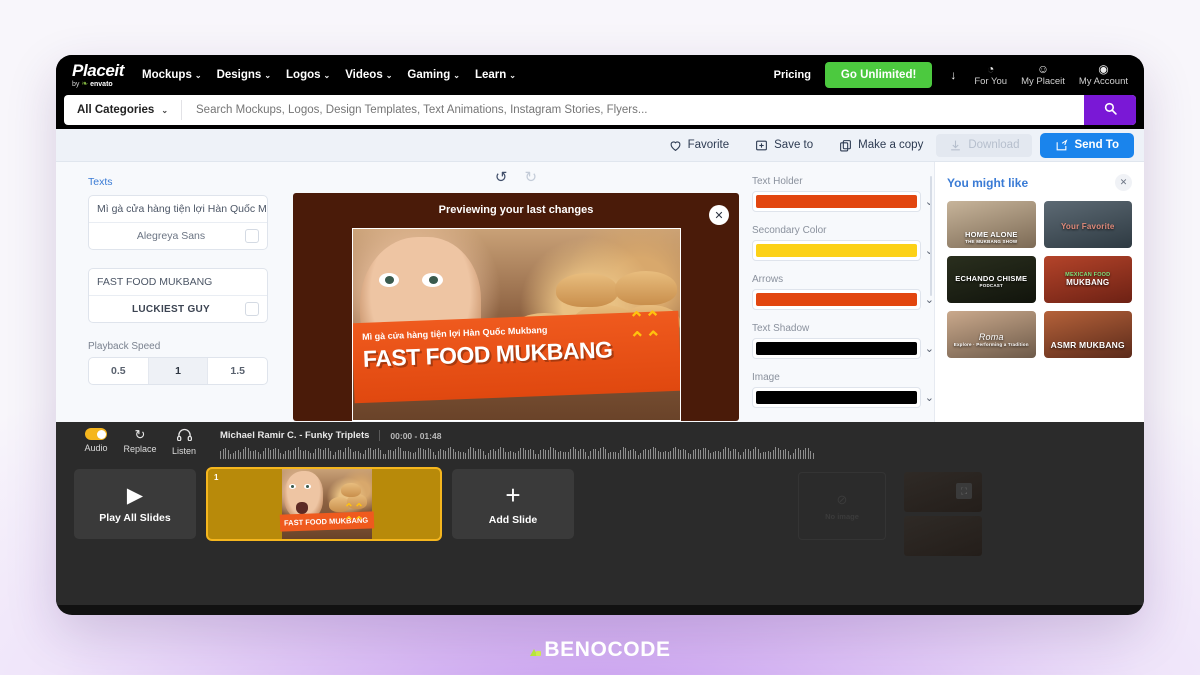 This screenshot has width=1200, height=675. What do you see at coordinates (295, 435) in the screenshot?
I see `audio-track-name: Michael Ramir C. - Funky Triplets` at bounding box center [295, 435].